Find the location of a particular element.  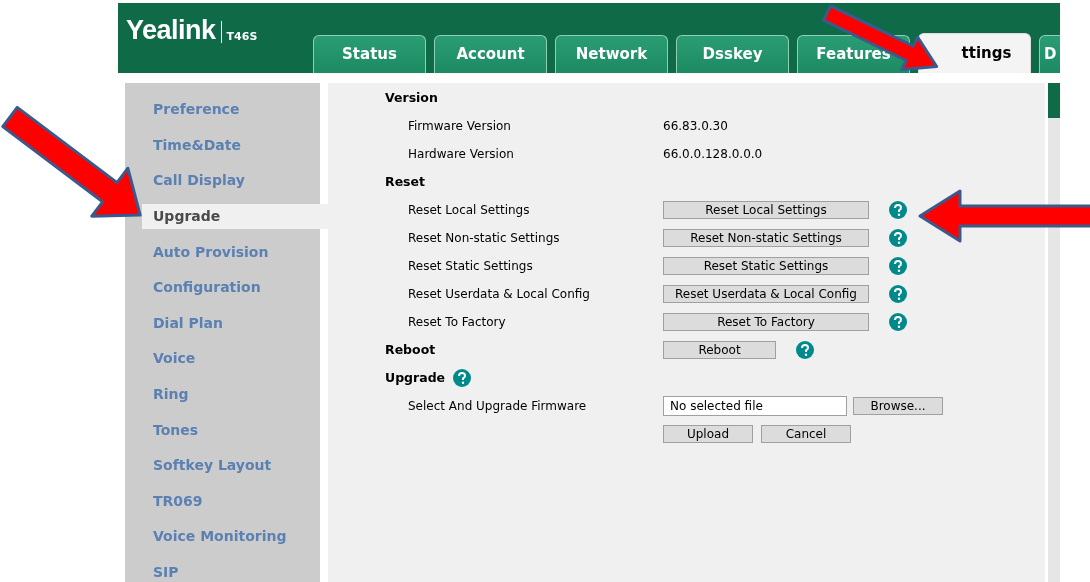

sidebar-item: Voice Monitoring is located at coordinates (220, 537).